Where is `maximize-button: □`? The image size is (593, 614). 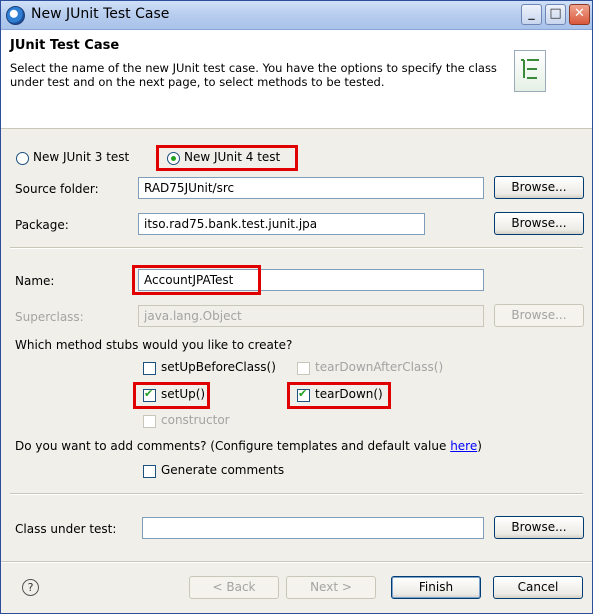 maximize-button: □ is located at coordinates (555, 14).